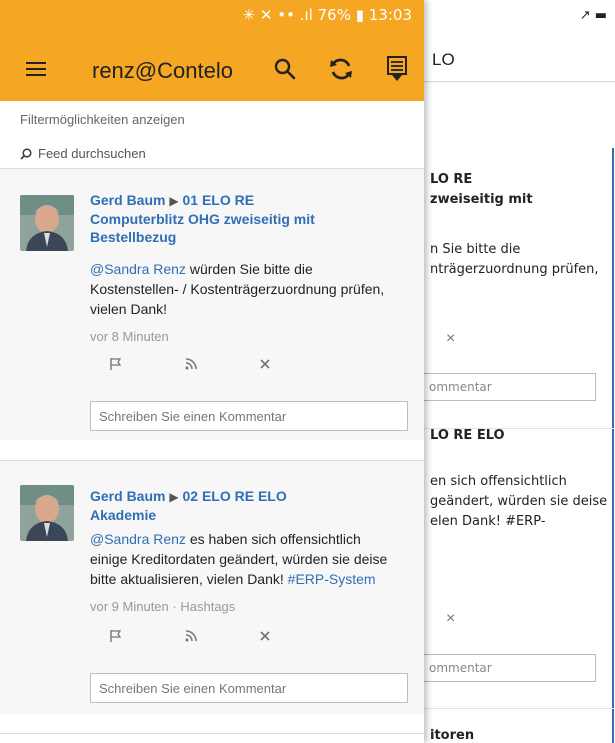 This screenshot has width=615, height=743. I want to click on ios-status-icons: ↗ ▬, so click(593, 15).